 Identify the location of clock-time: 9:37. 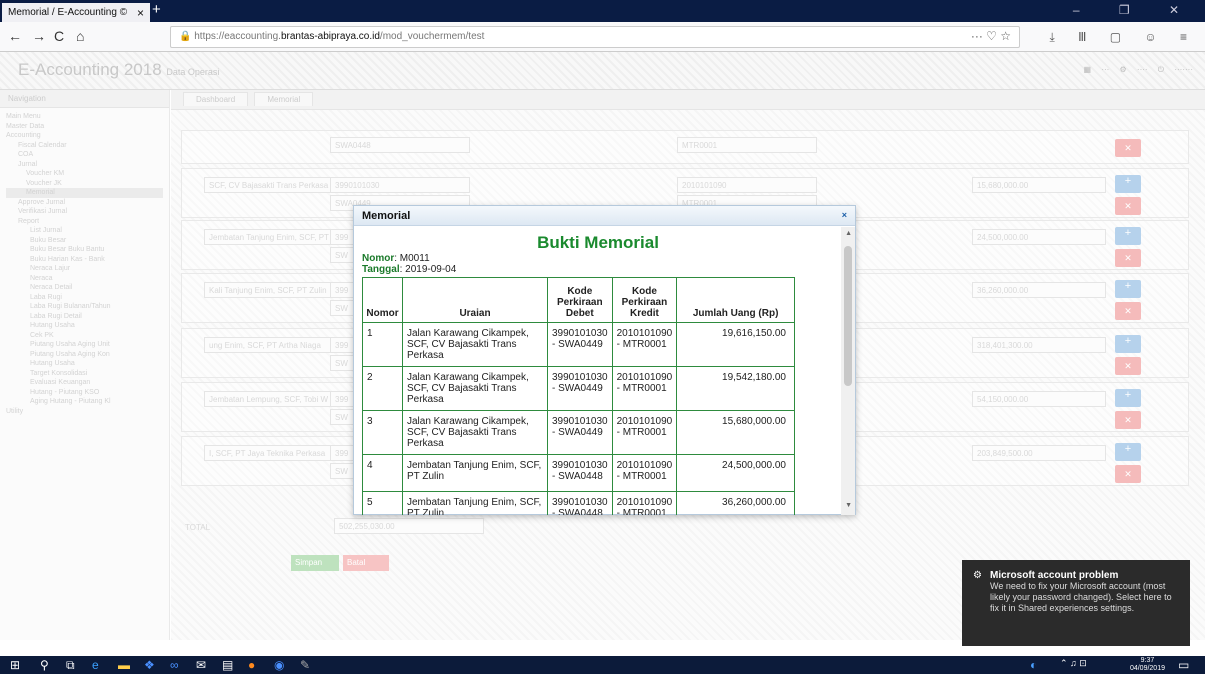
(1147, 660).